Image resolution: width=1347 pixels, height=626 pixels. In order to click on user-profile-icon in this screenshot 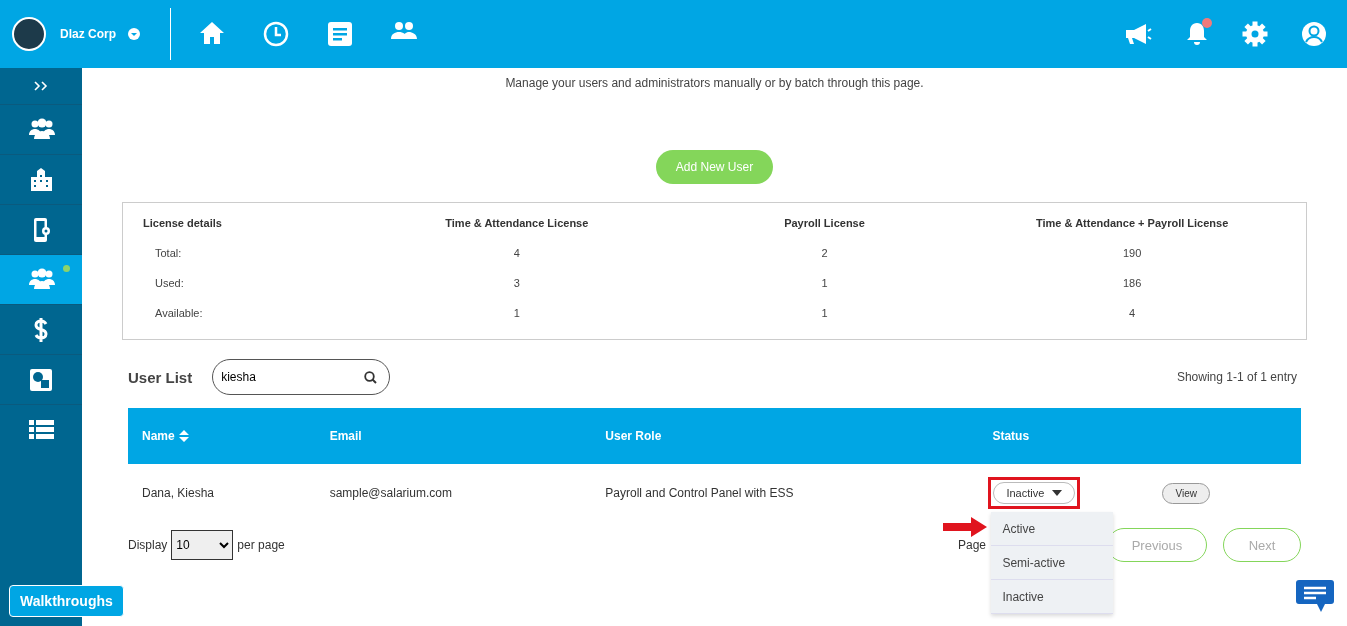, I will do `click(1314, 34)`.